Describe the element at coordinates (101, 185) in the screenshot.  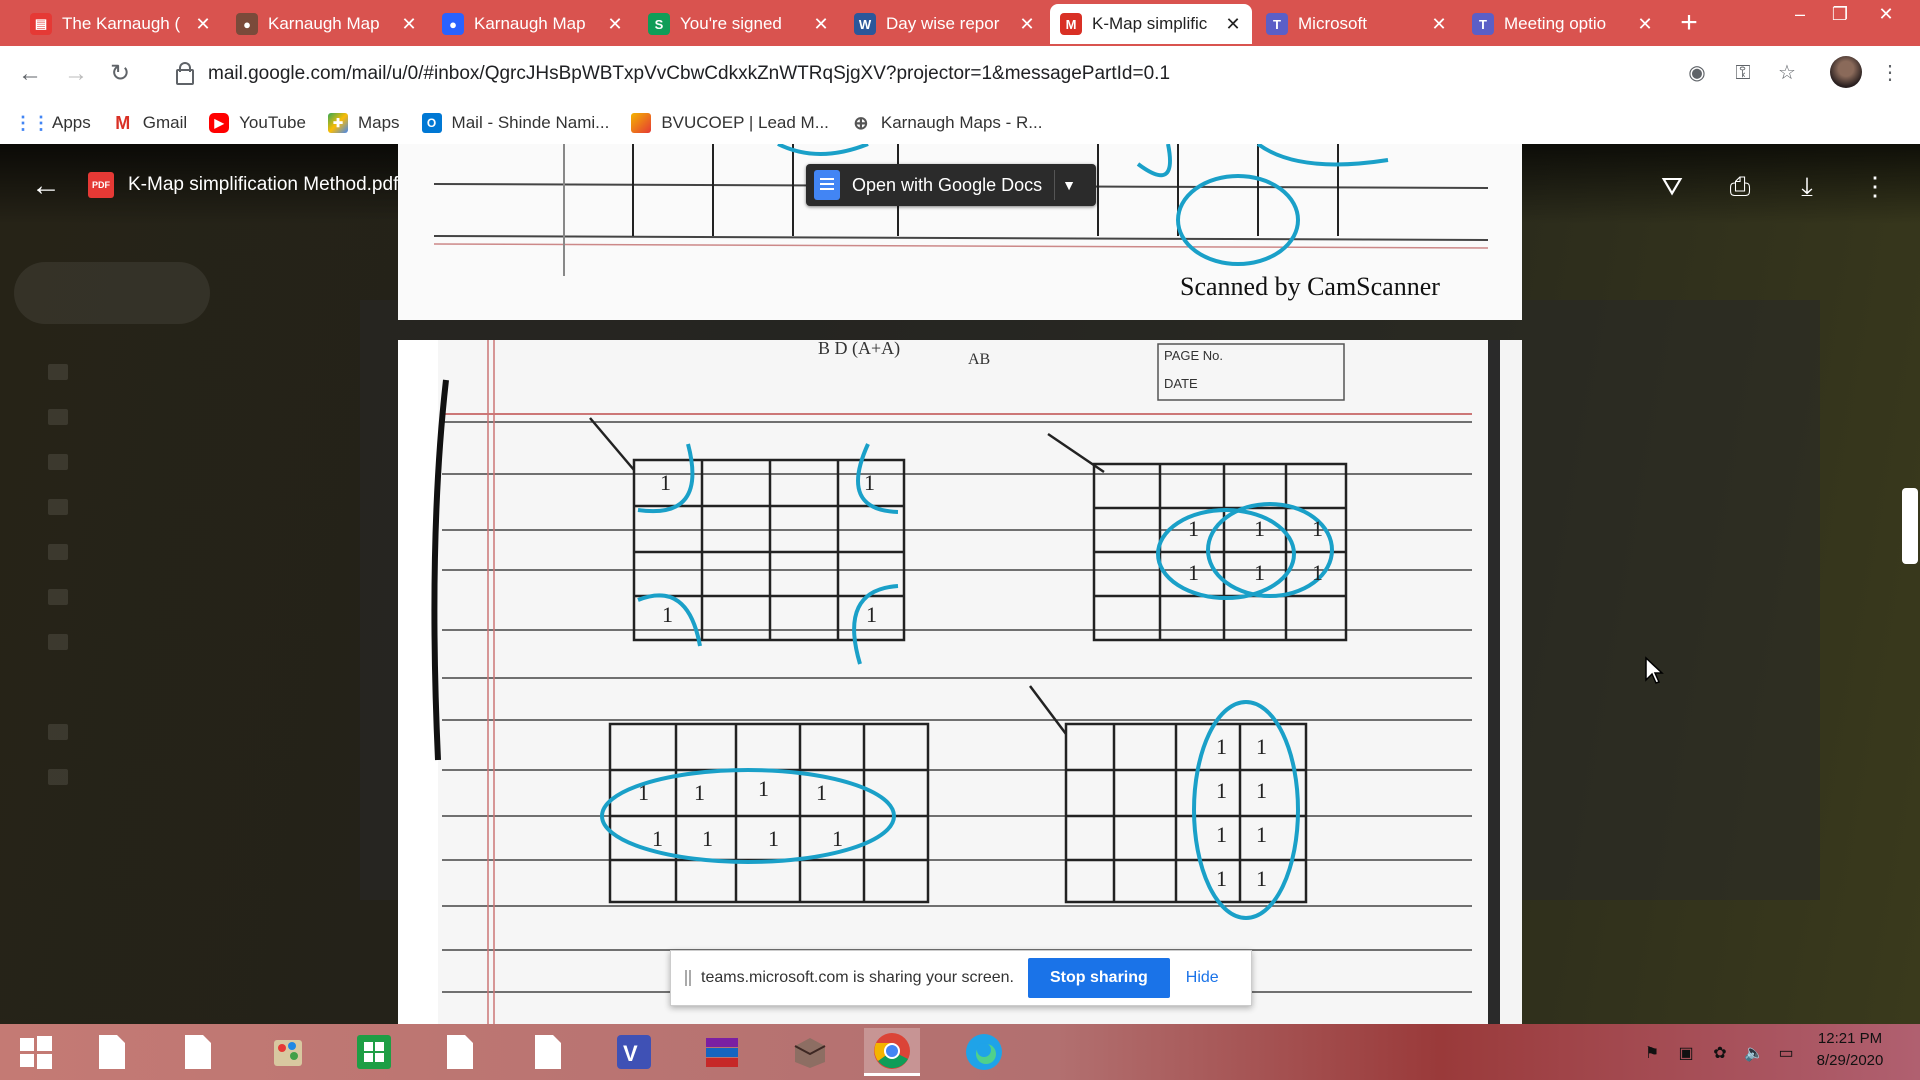
I see `pdf-file-icon: PDF` at that location.